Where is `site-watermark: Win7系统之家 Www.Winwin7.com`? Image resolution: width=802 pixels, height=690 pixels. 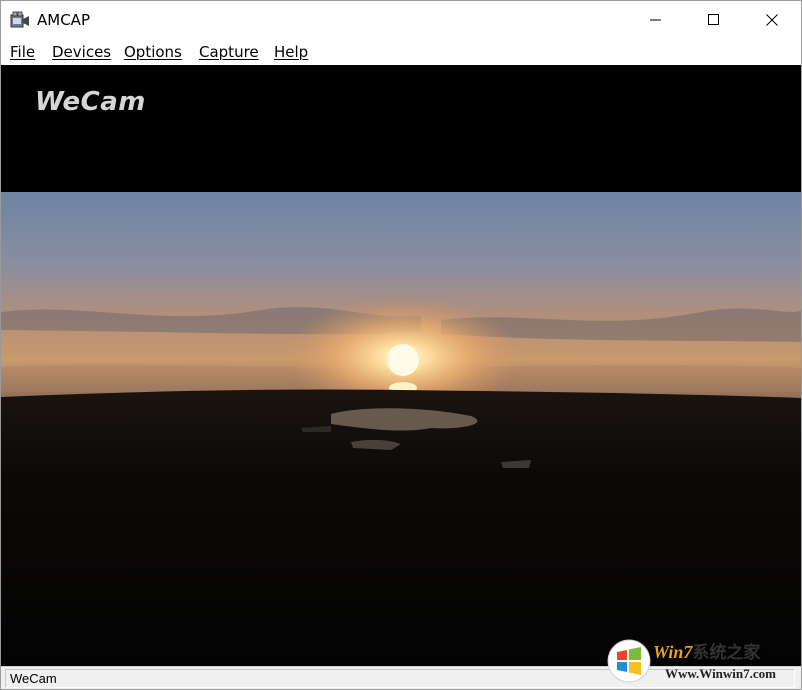
site-watermark: Win7系统之家 Www.Winwin7.com is located at coordinates (701, 662).